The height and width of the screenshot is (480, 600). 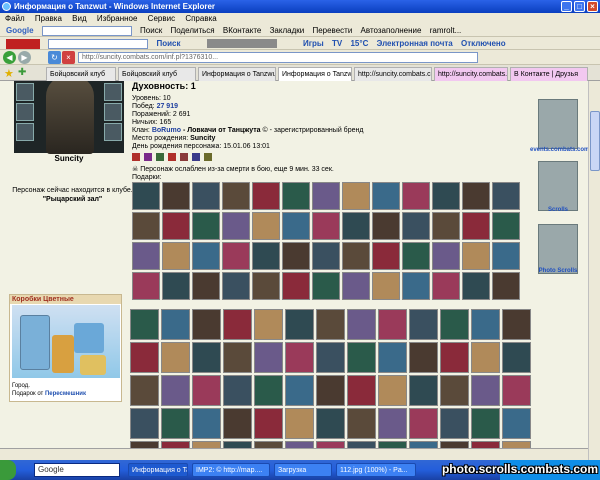 What do you see at coordinates (200, 18) in the screenshot?
I see `menu-help: Справка` at bounding box center [200, 18].